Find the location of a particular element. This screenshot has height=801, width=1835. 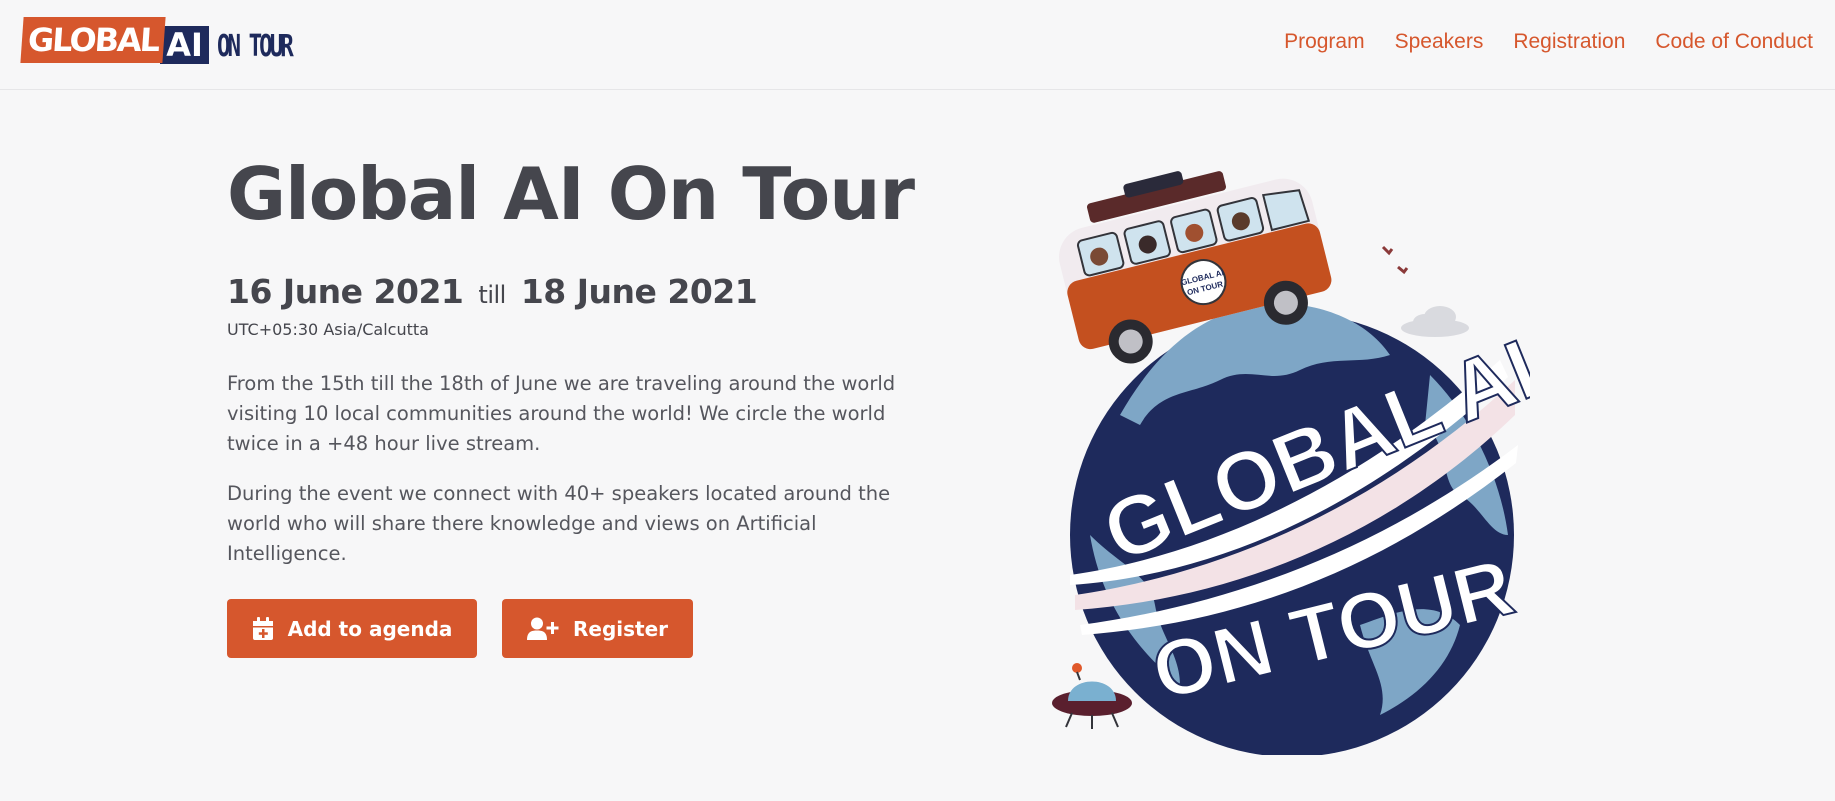

start-date: 16 June 2021 is located at coordinates (345, 291).